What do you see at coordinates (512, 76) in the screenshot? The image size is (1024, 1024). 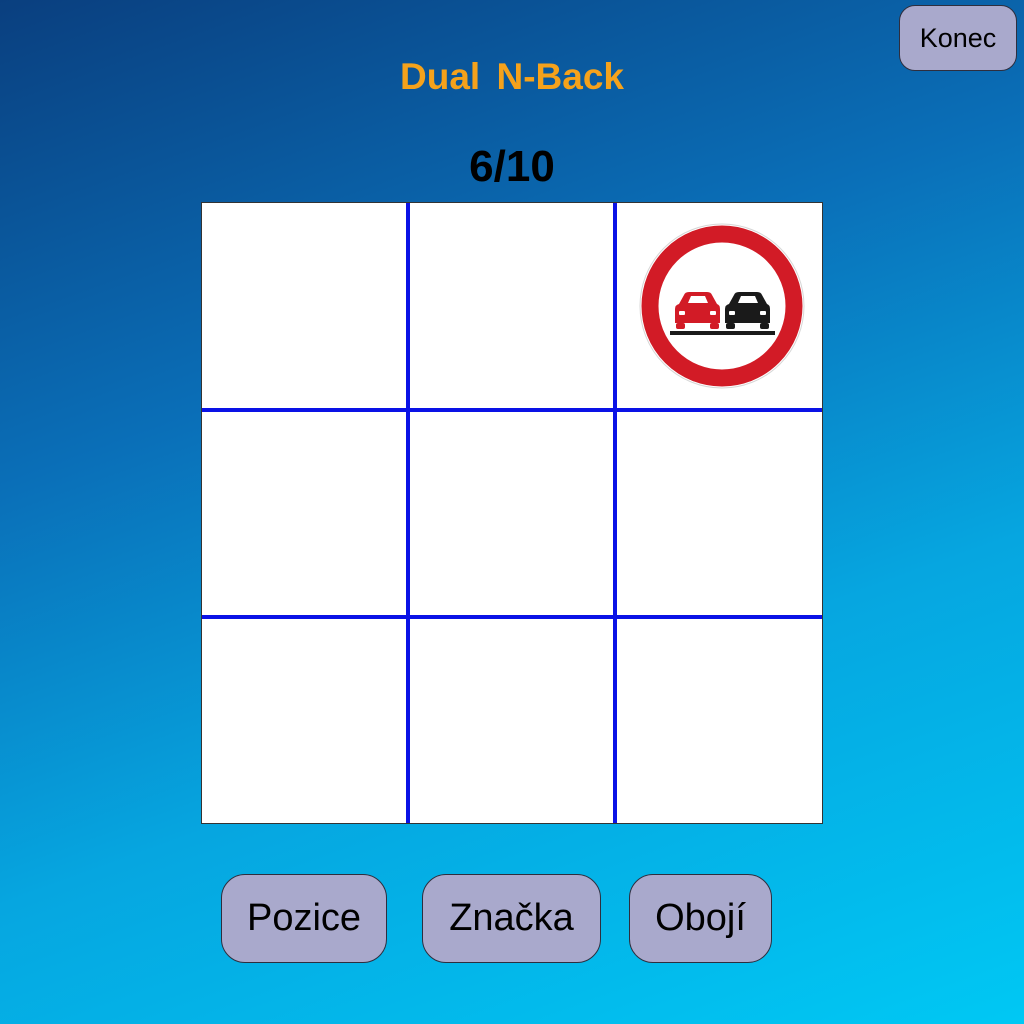 I see `game-title: Dual N-Back` at bounding box center [512, 76].